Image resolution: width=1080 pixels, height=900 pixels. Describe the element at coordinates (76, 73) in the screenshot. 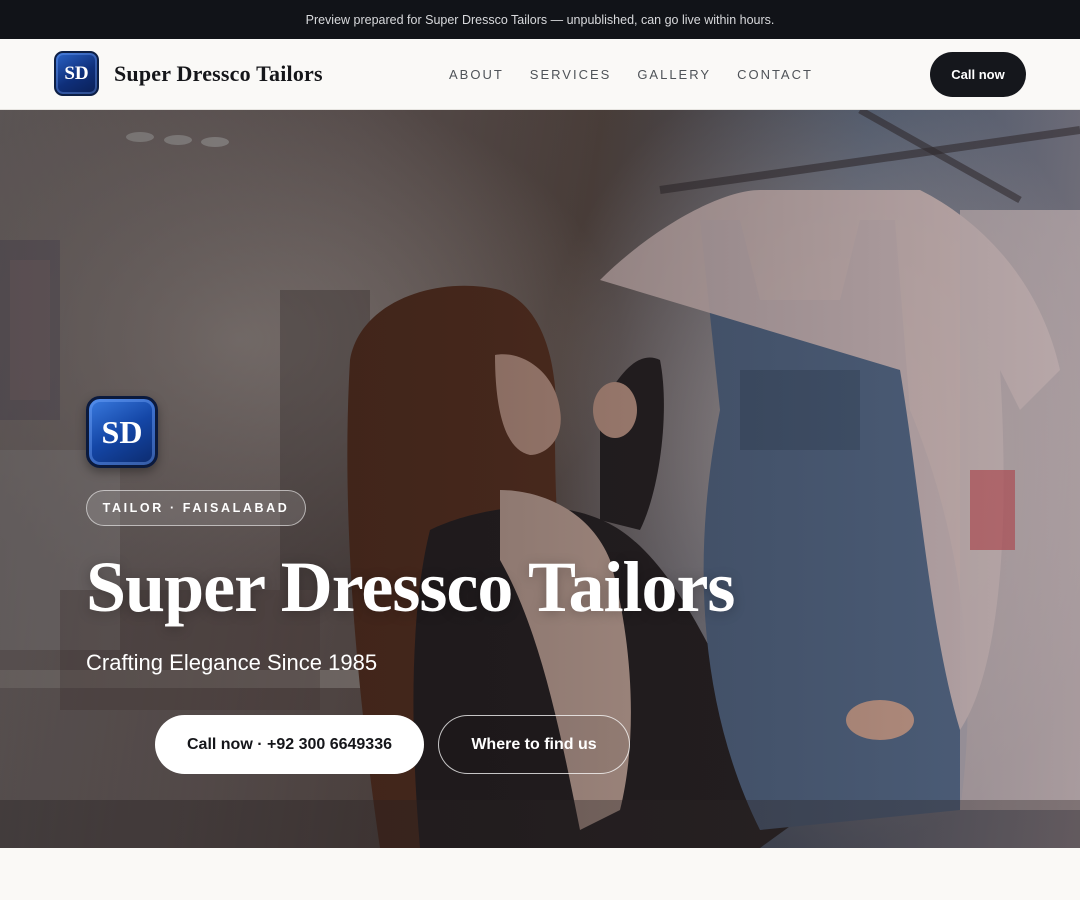

I see `logo-icon: SD` at that location.